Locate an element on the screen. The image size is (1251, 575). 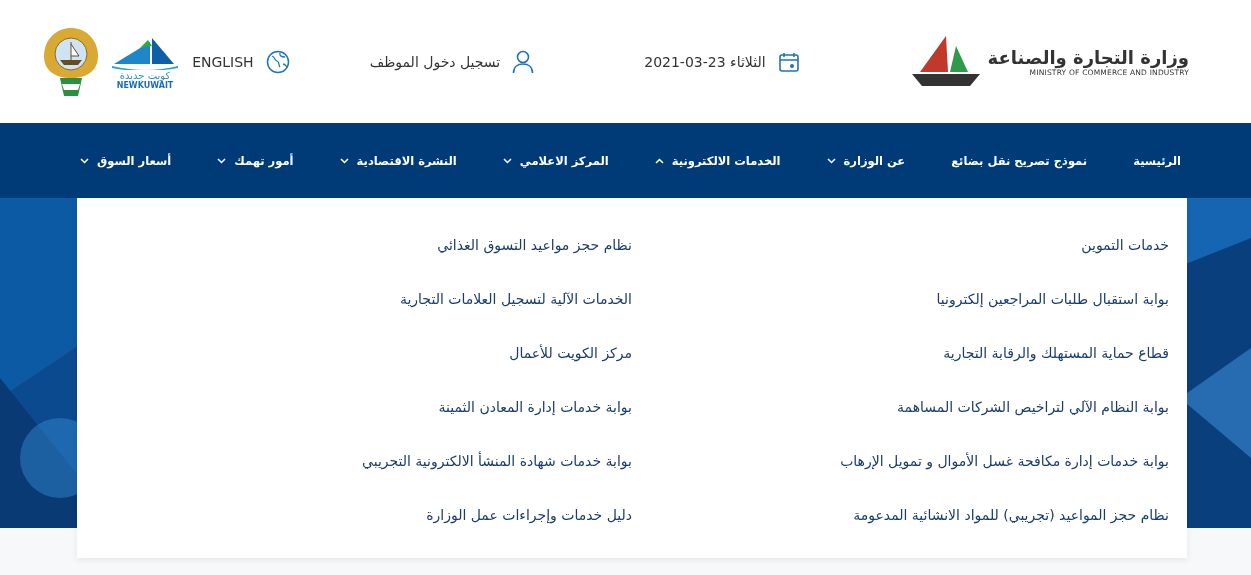
dropdown-menu-link: قطاع حماية المستهلك والرقابة التجارية is located at coordinates (900, 353).